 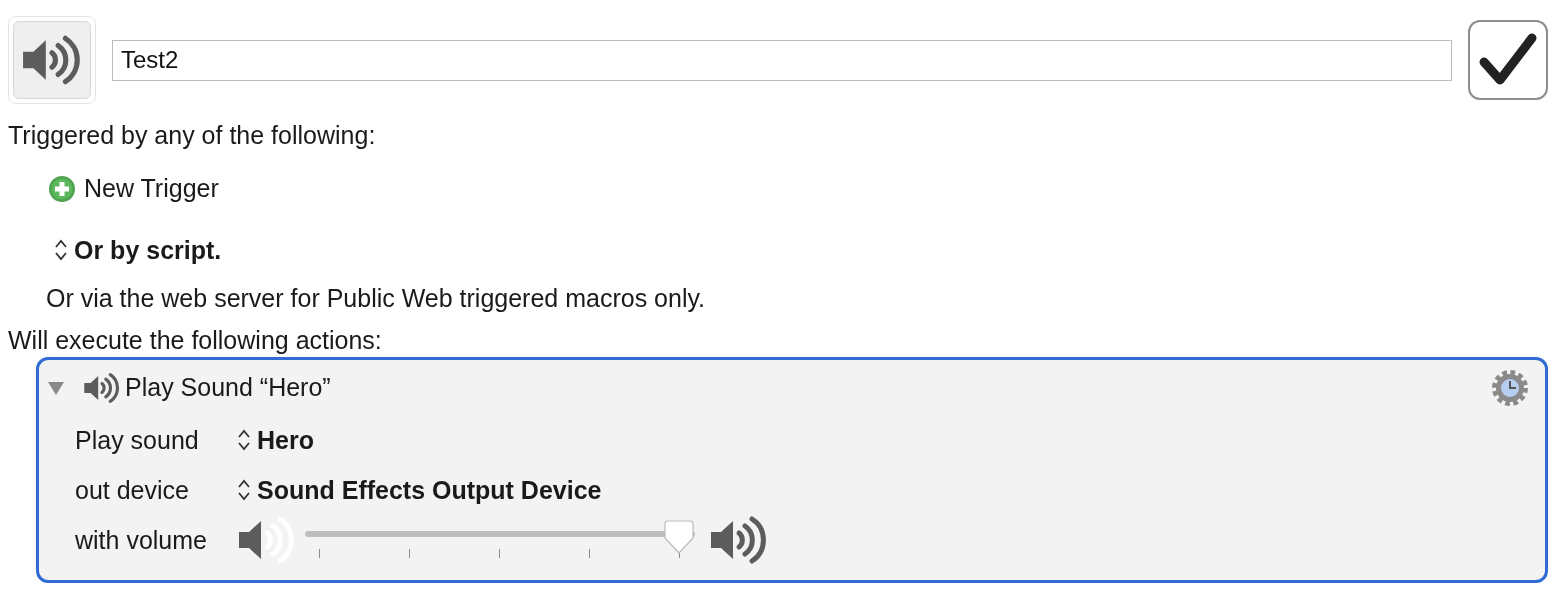 I want to click on popup-value: Hero, so click(x=285, y=440).